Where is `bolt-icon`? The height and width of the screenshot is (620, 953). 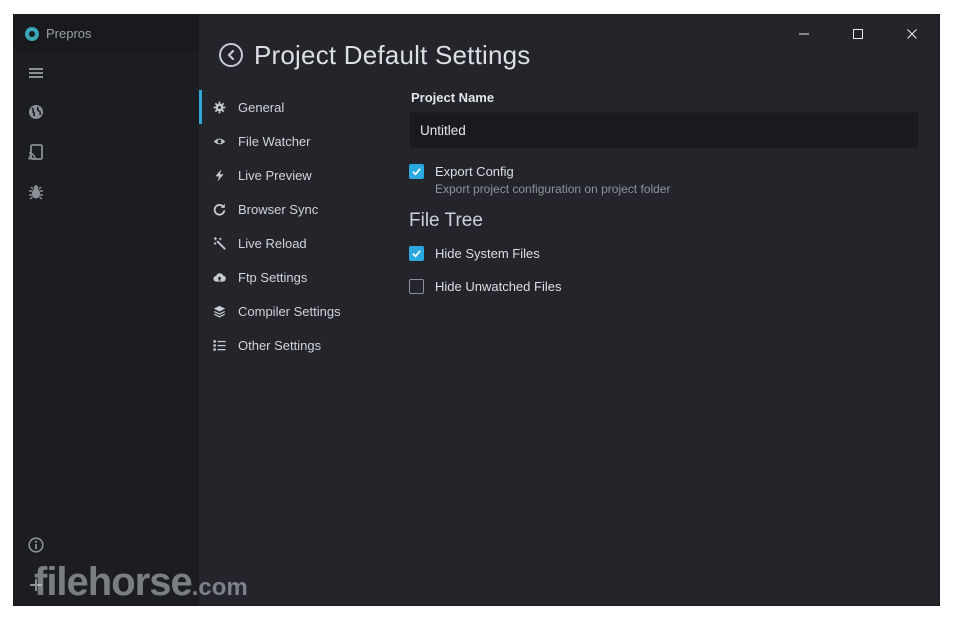
bolt-icon is located at coordinates (219, 175).